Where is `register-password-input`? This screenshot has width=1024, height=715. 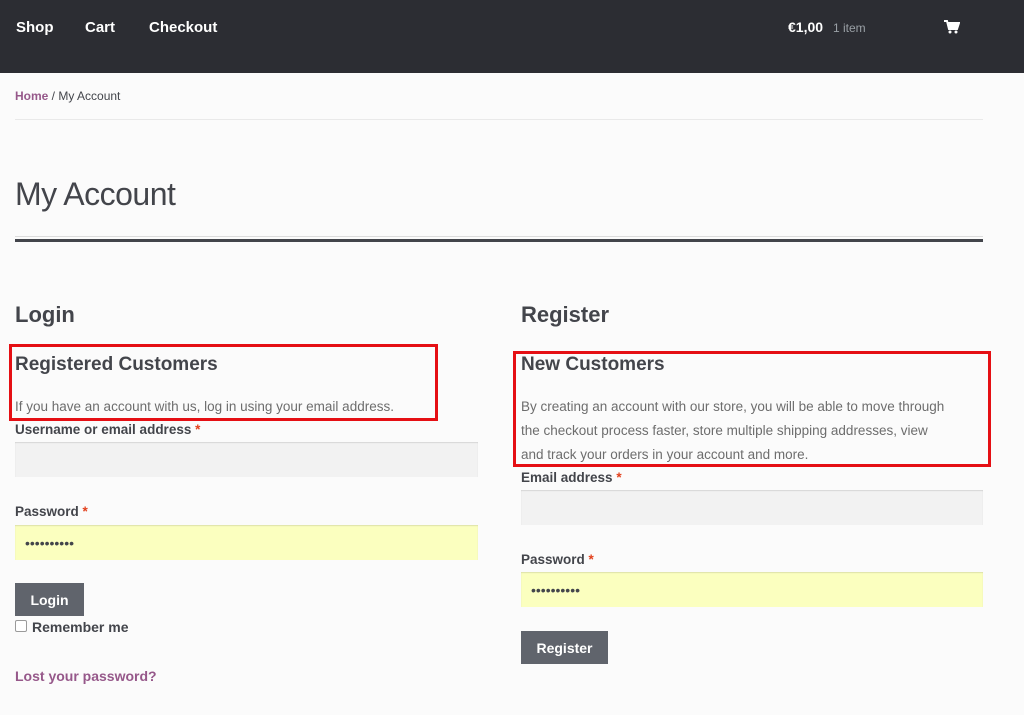
register-password-input is located at coordinates (752, 589).